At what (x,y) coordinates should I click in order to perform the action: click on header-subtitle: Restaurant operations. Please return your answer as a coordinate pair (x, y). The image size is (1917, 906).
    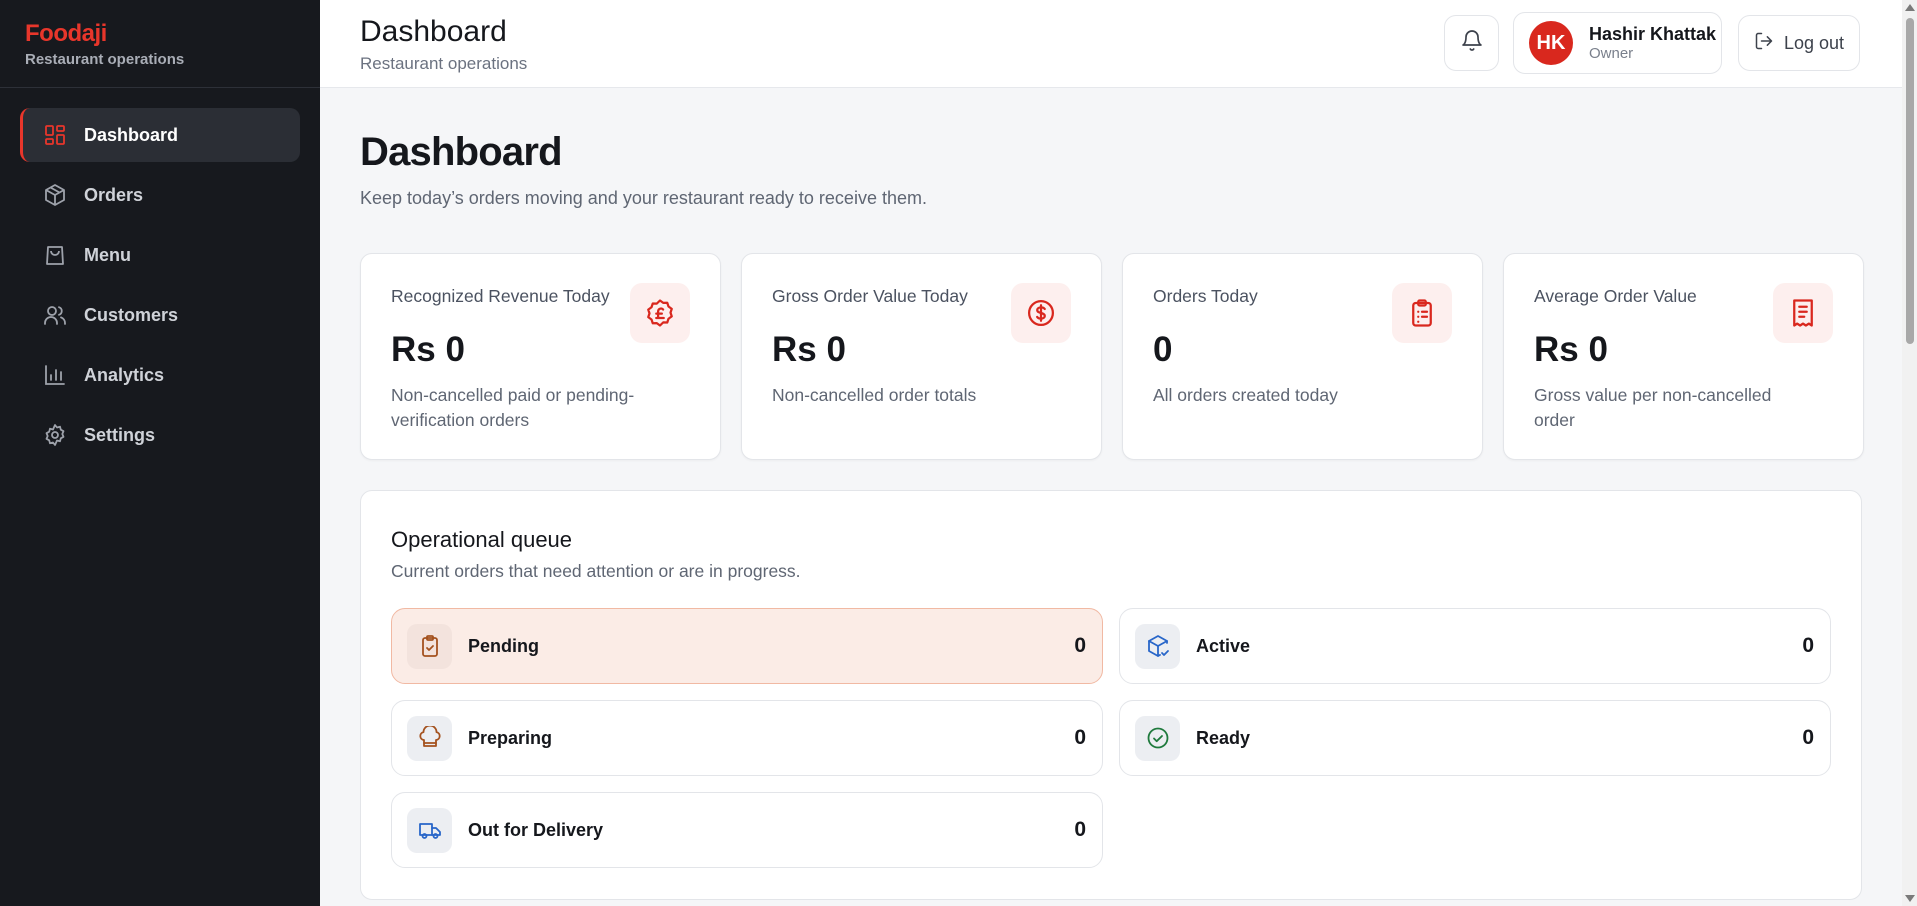
    Looking at the image, I should click on (444, 63).